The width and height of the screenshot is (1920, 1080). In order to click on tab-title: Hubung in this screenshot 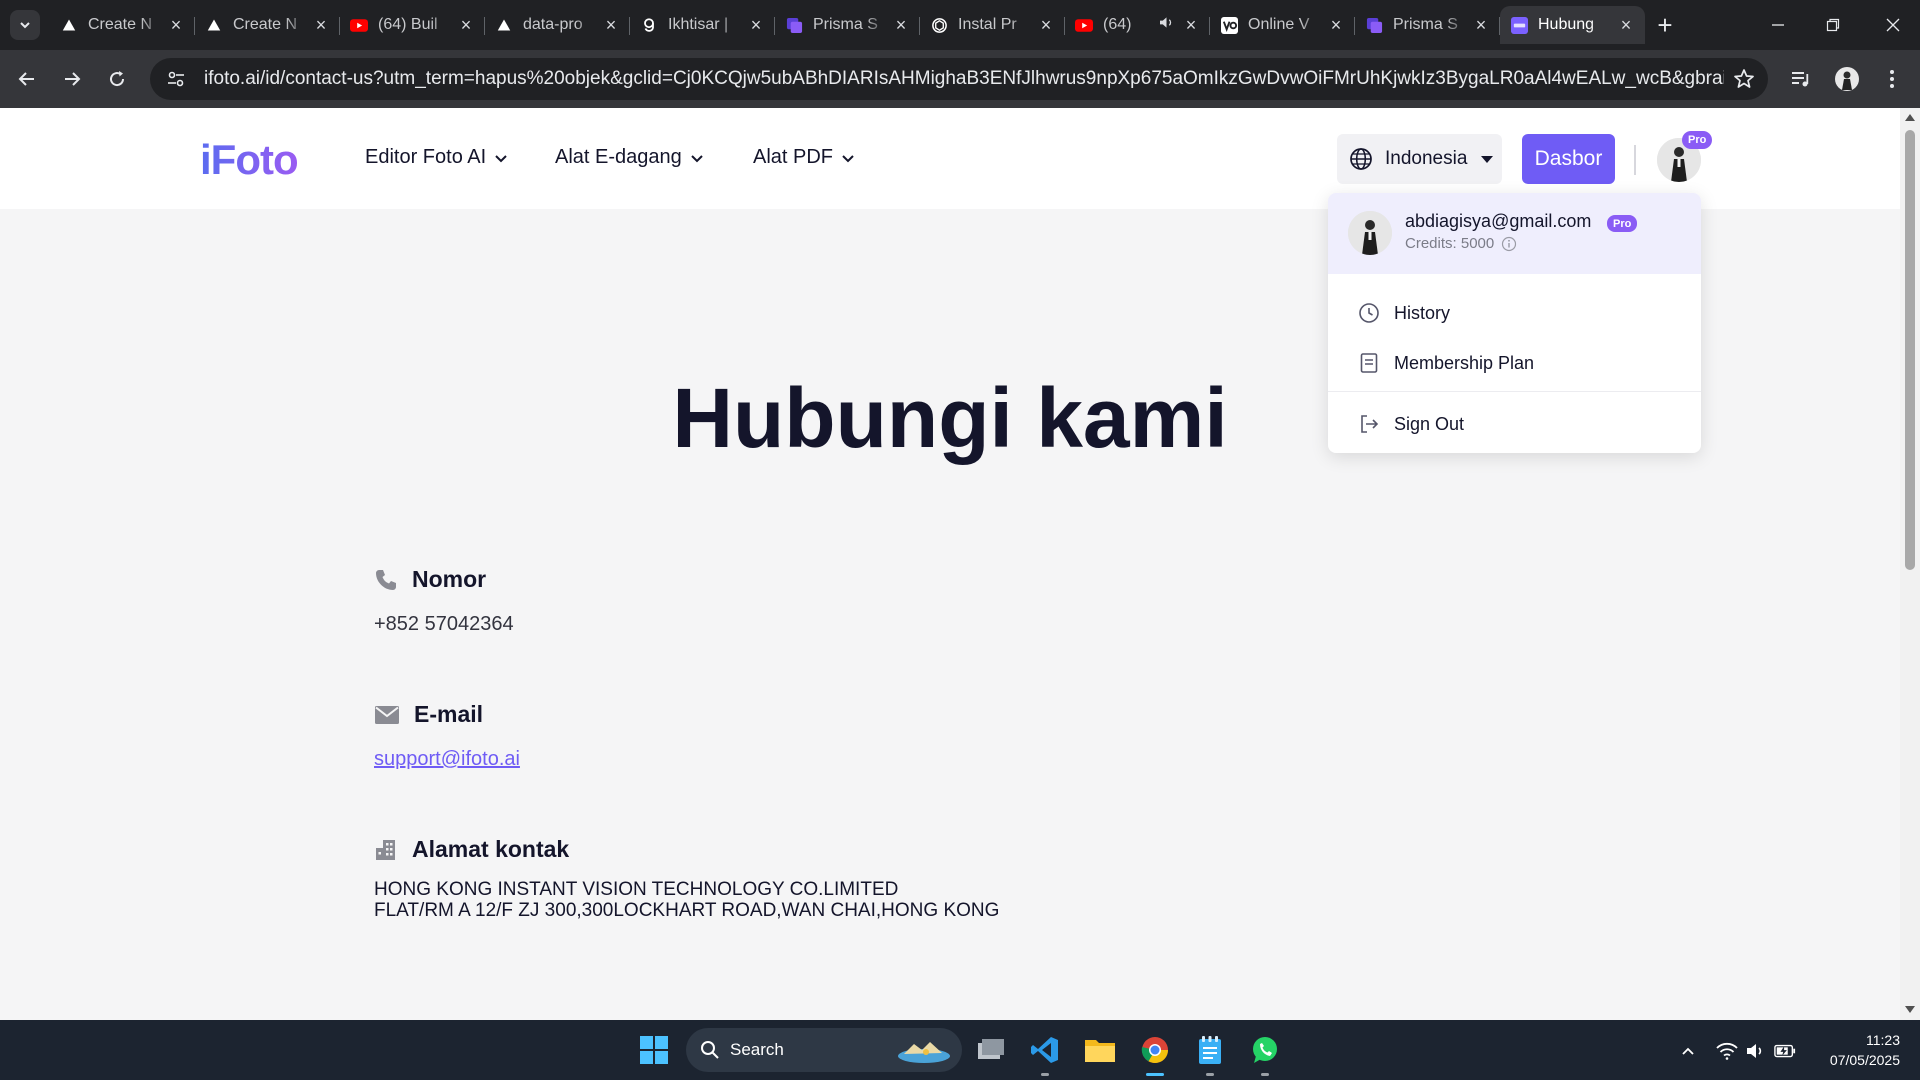, I will do `click(1566, 24)`.